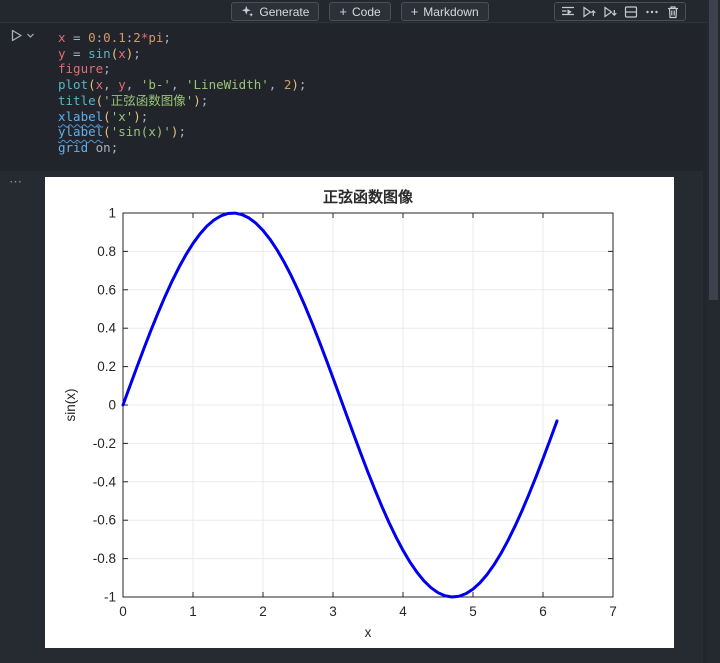 The width and height of the screenshot is (720, 663). I want to click on plot-ylabel: sin(x), so click(70, 405).